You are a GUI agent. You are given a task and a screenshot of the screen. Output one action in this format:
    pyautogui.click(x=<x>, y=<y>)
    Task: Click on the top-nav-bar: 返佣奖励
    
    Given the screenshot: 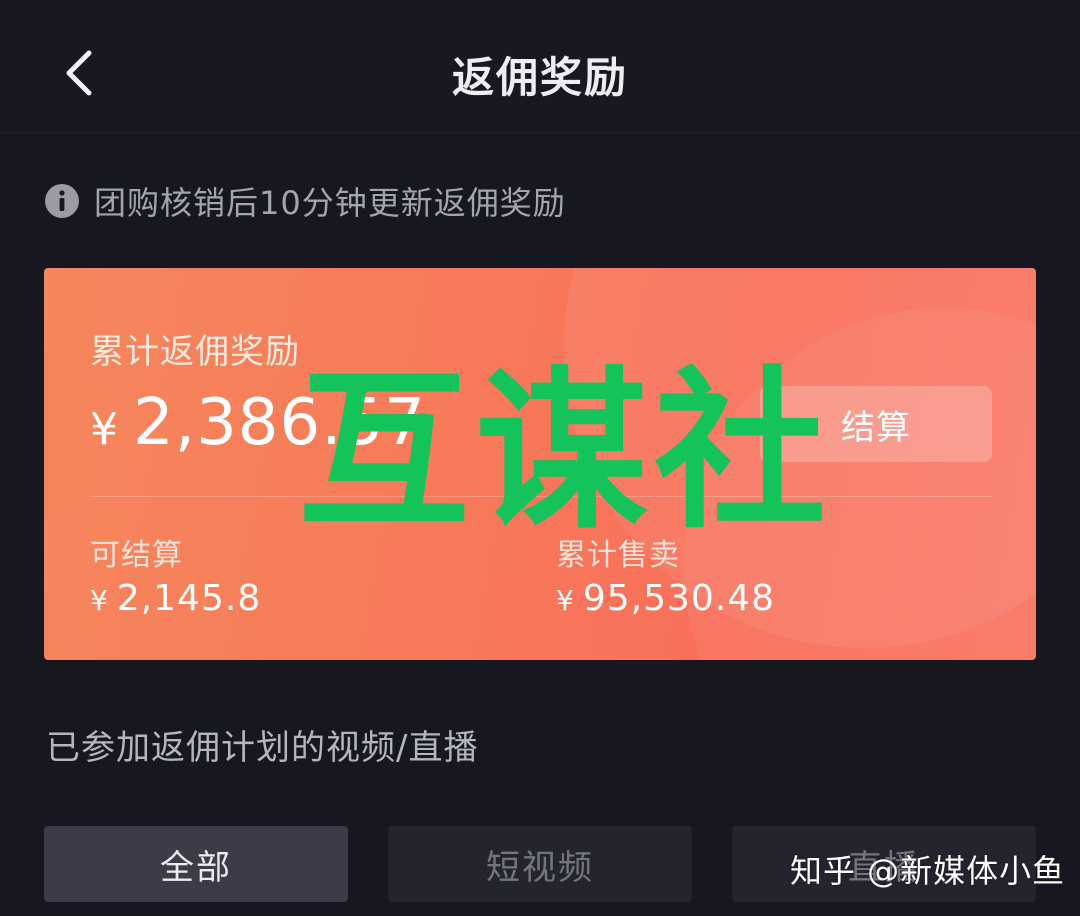 What is the action you would take?
    pyautogui.click(x=540, y=67)
    